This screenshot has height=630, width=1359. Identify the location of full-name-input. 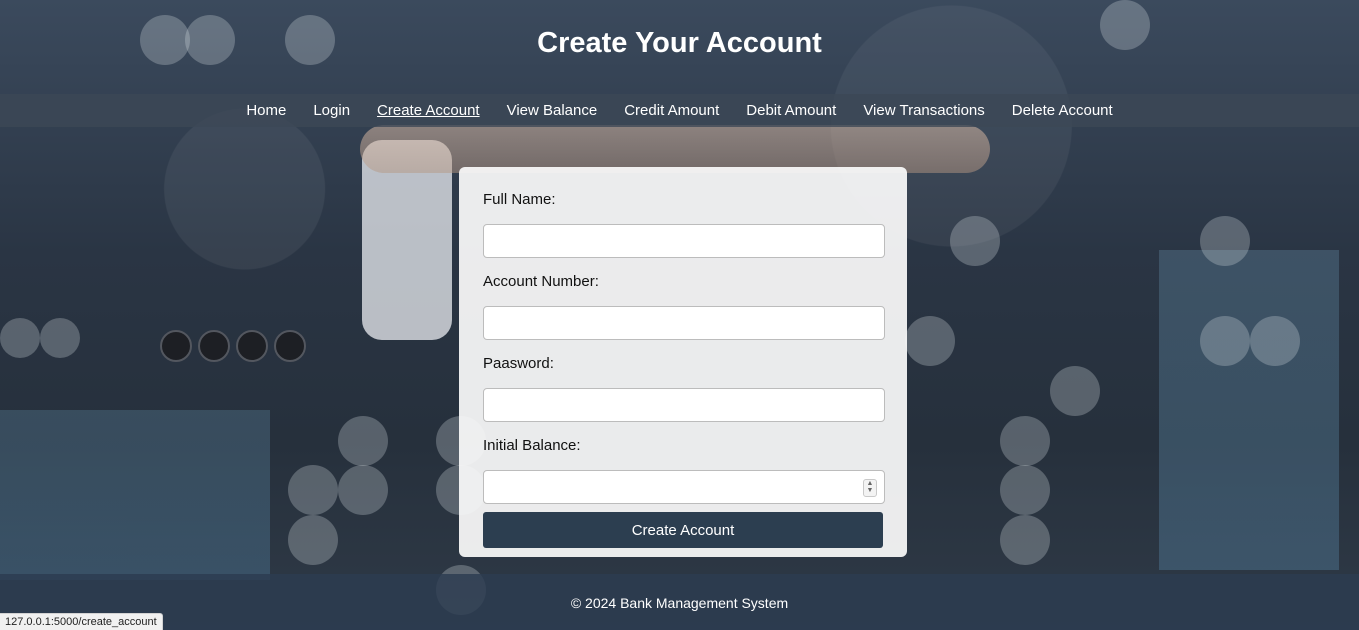
(684, 241).